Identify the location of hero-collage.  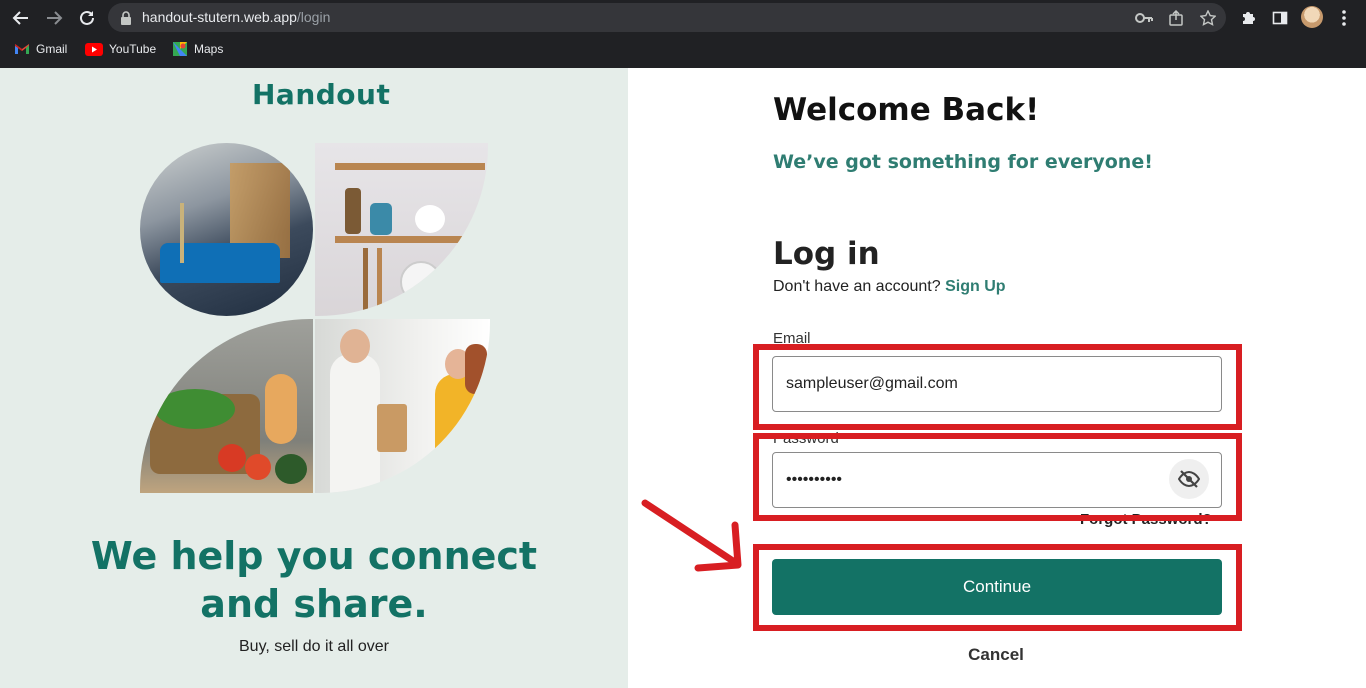
(315, 318).